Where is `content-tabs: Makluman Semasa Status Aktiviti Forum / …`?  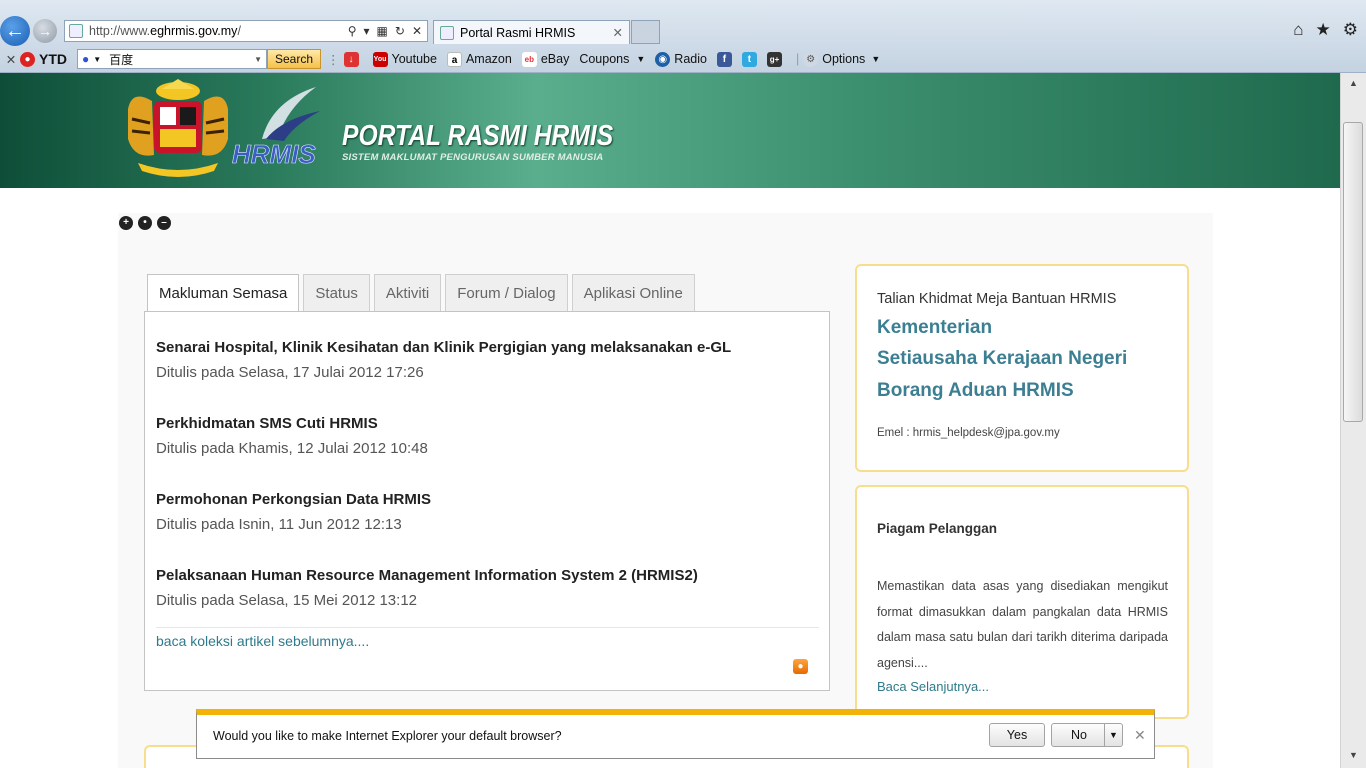 content-tabs: Makluman Semasa Status Aktiviti Forum / … is located at coordinates (421, 293).